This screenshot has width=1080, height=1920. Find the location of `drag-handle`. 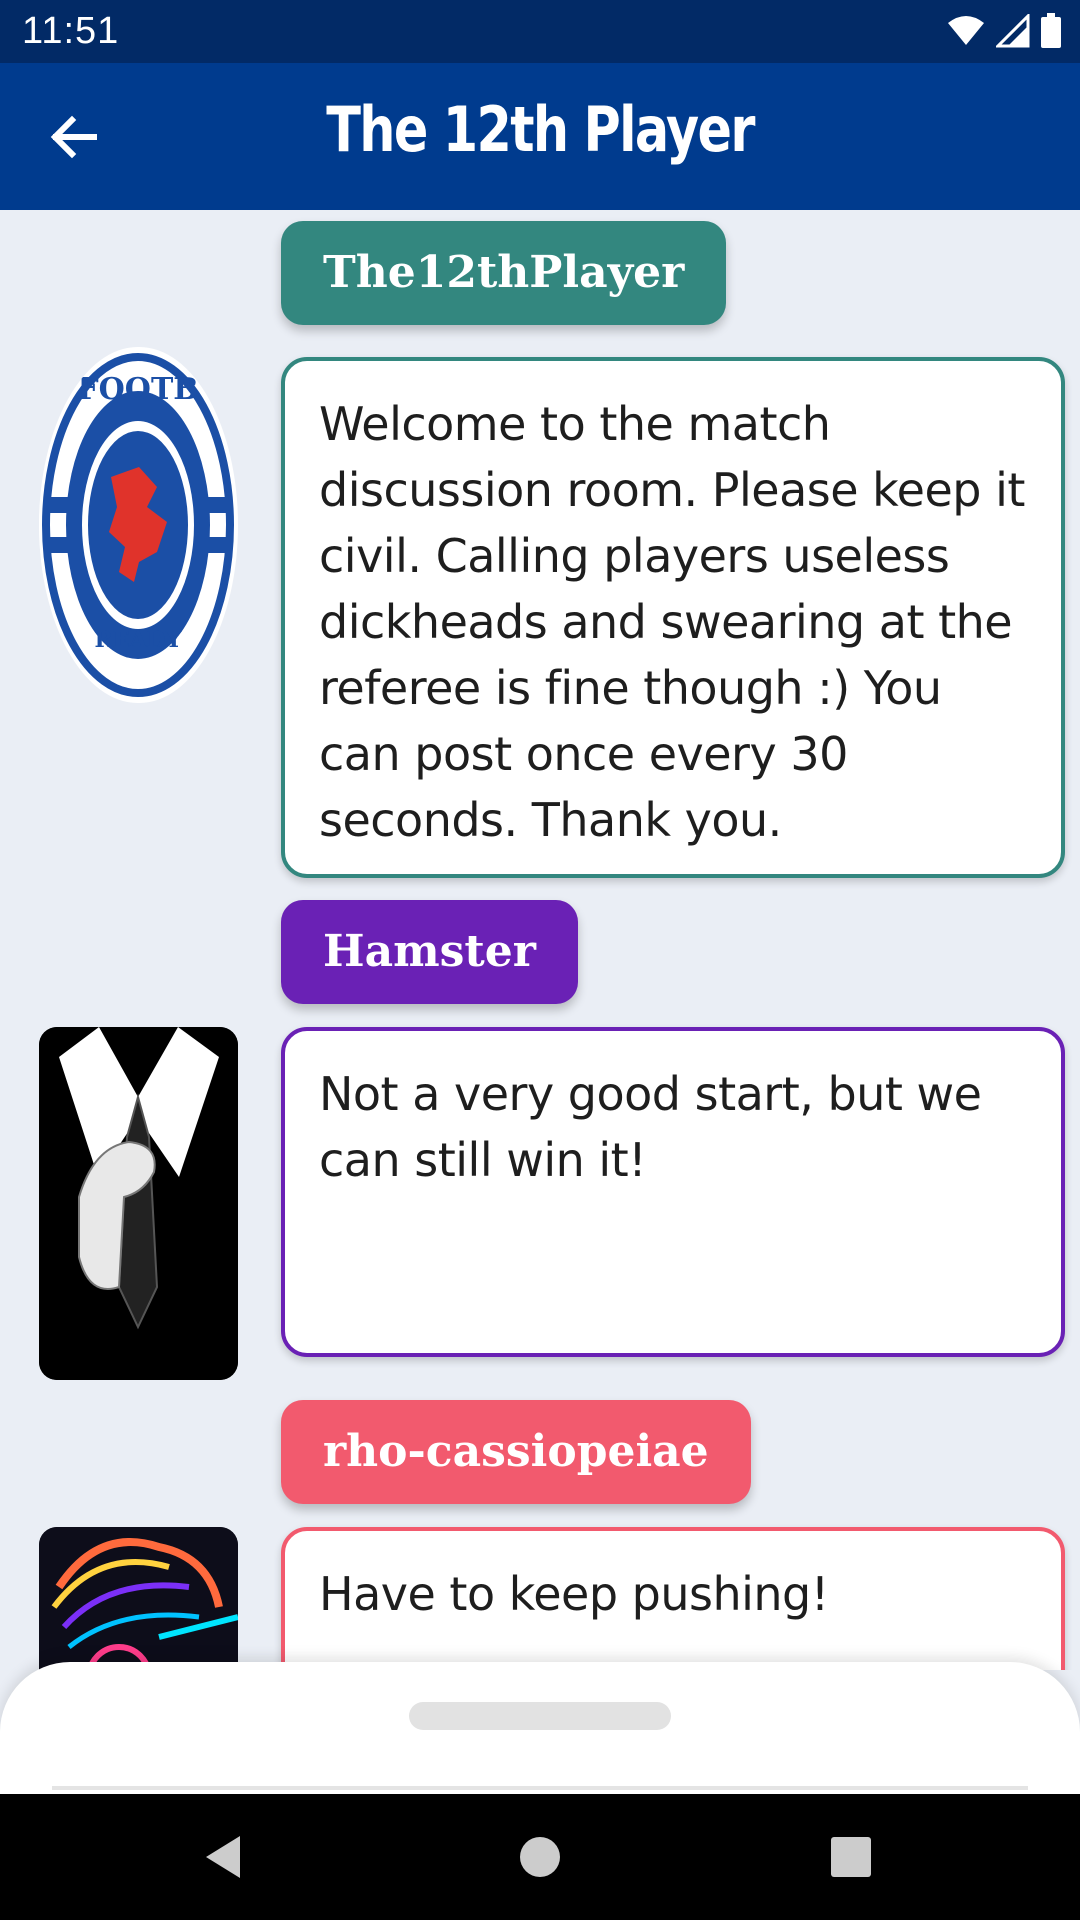

drag-handle is located at coordinates (540, 1716).